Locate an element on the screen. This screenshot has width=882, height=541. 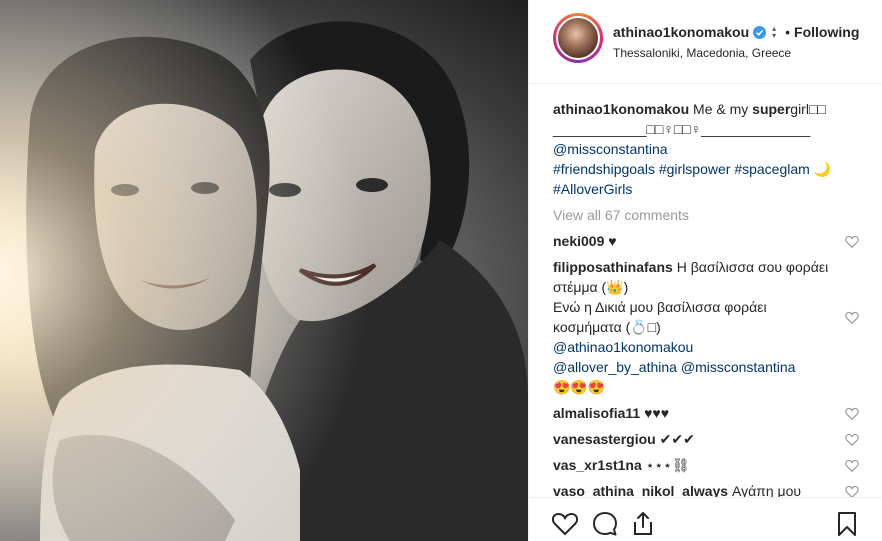
bookmark-icon is located at coordinates (847, 524).